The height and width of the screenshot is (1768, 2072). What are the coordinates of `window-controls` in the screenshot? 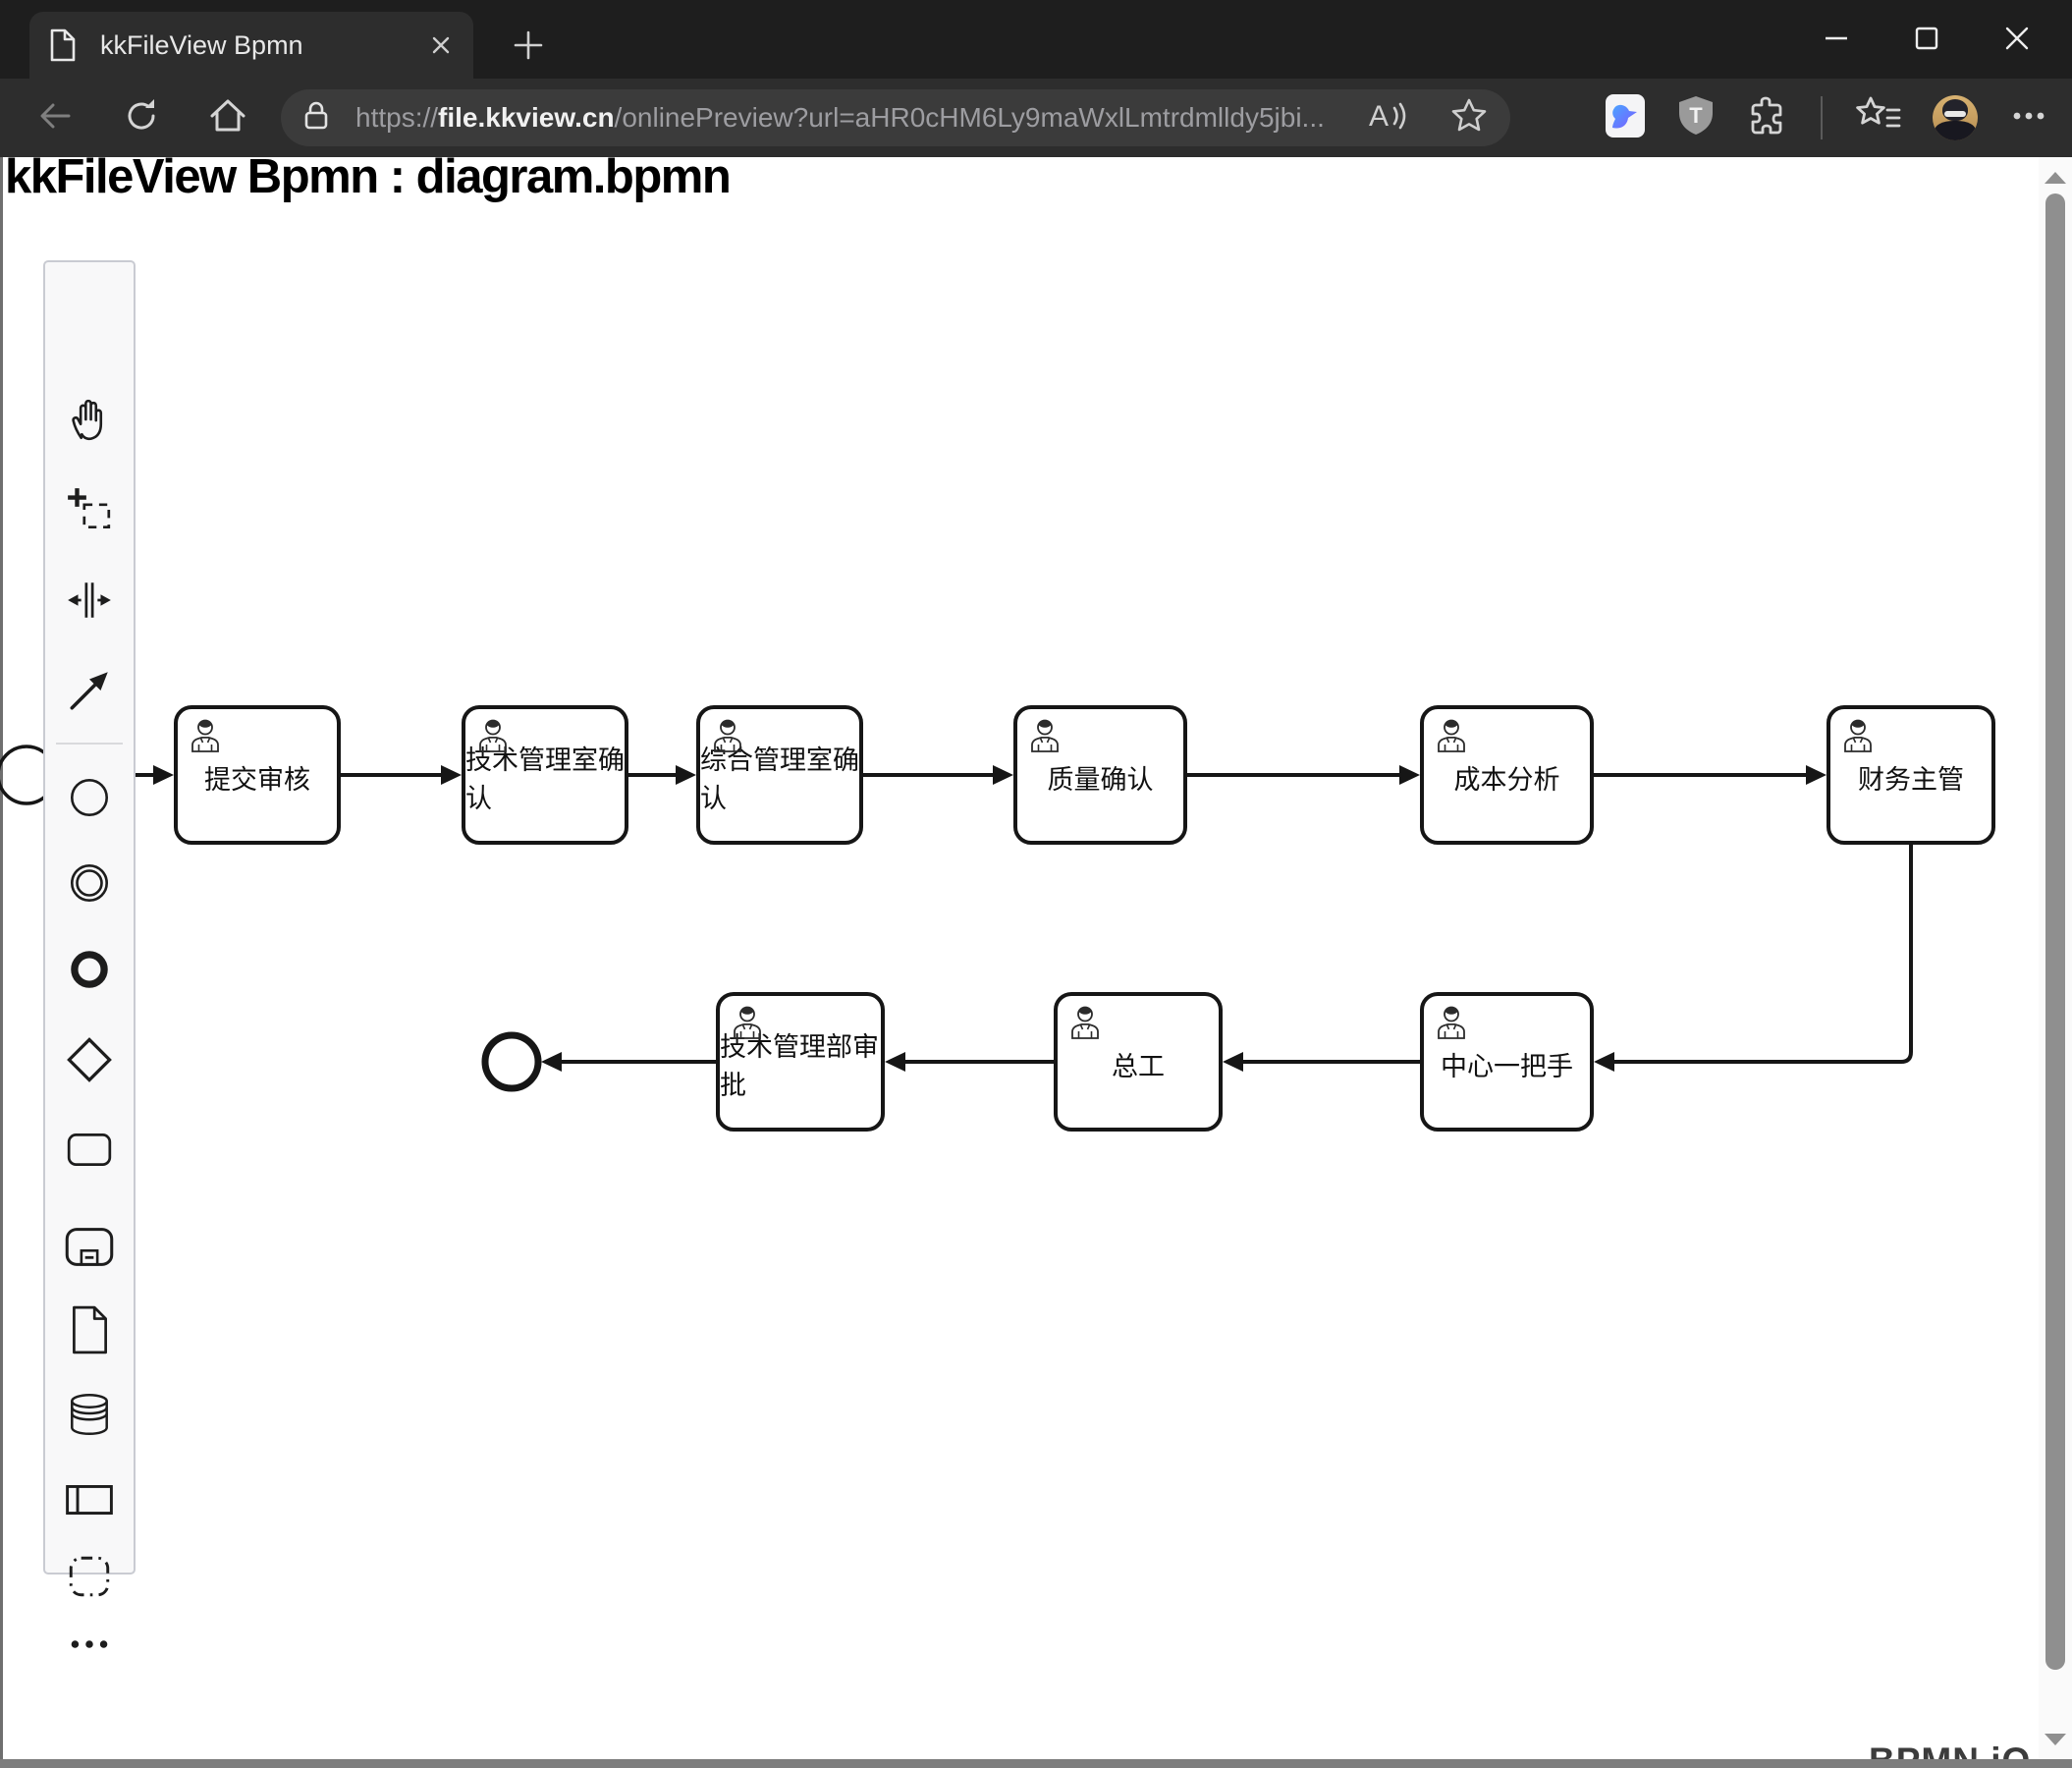 It's located at (1926, 38).